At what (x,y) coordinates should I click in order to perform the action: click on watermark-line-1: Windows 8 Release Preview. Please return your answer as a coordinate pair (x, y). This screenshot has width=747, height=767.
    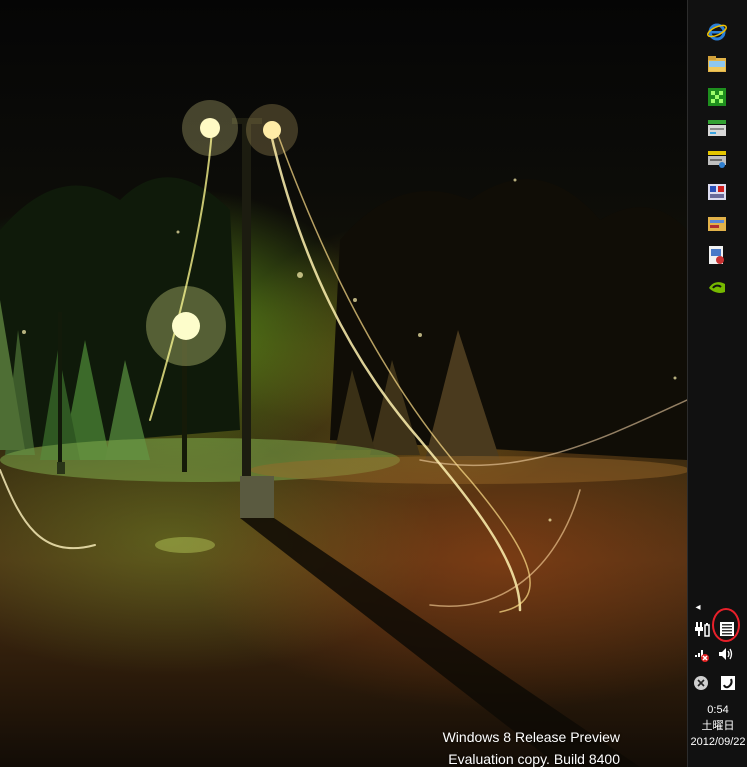
    Looking at the image, I should click on (531, 737).